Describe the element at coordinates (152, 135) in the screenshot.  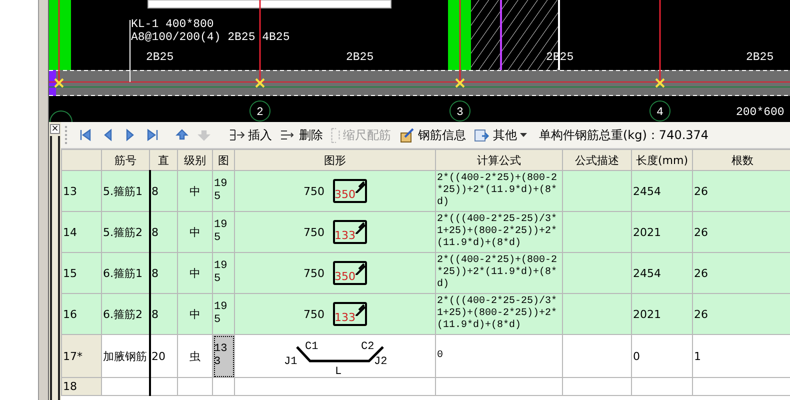
I see `last-record-icon` at that location.